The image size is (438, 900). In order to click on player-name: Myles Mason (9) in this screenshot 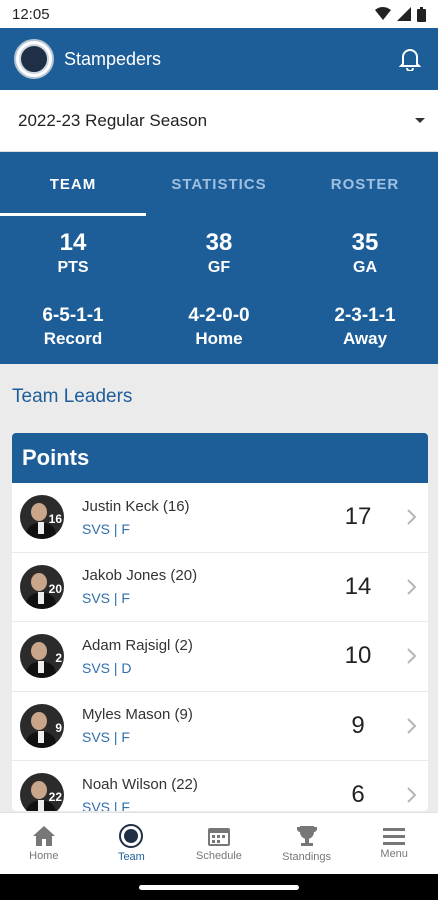, I will do `click(137, 715)`.